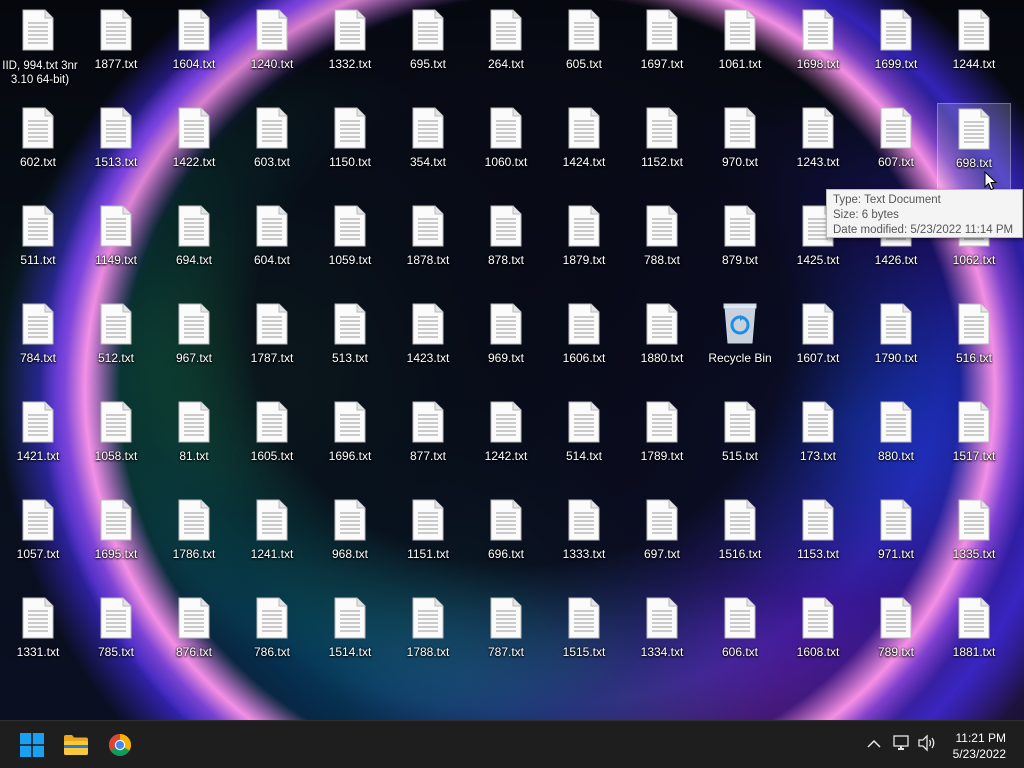 The height and width of the screenshot is (768, 1024). Describe the element at coordinates (584, 540) in the screenshot. I see `desktop-file-icon: 1333.txt` at that location.